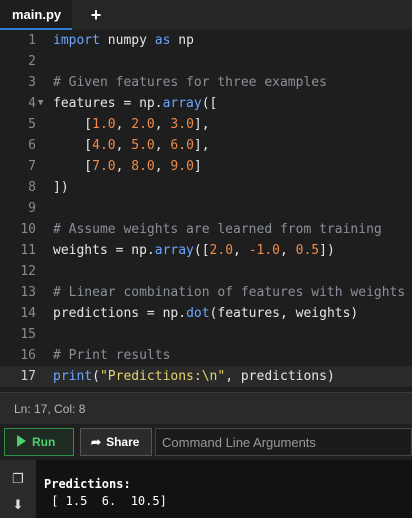 The image size is (412, 518). Describe the element at coordinates (206, 61) in the screenshot. I see `code-line: 2` at that location.